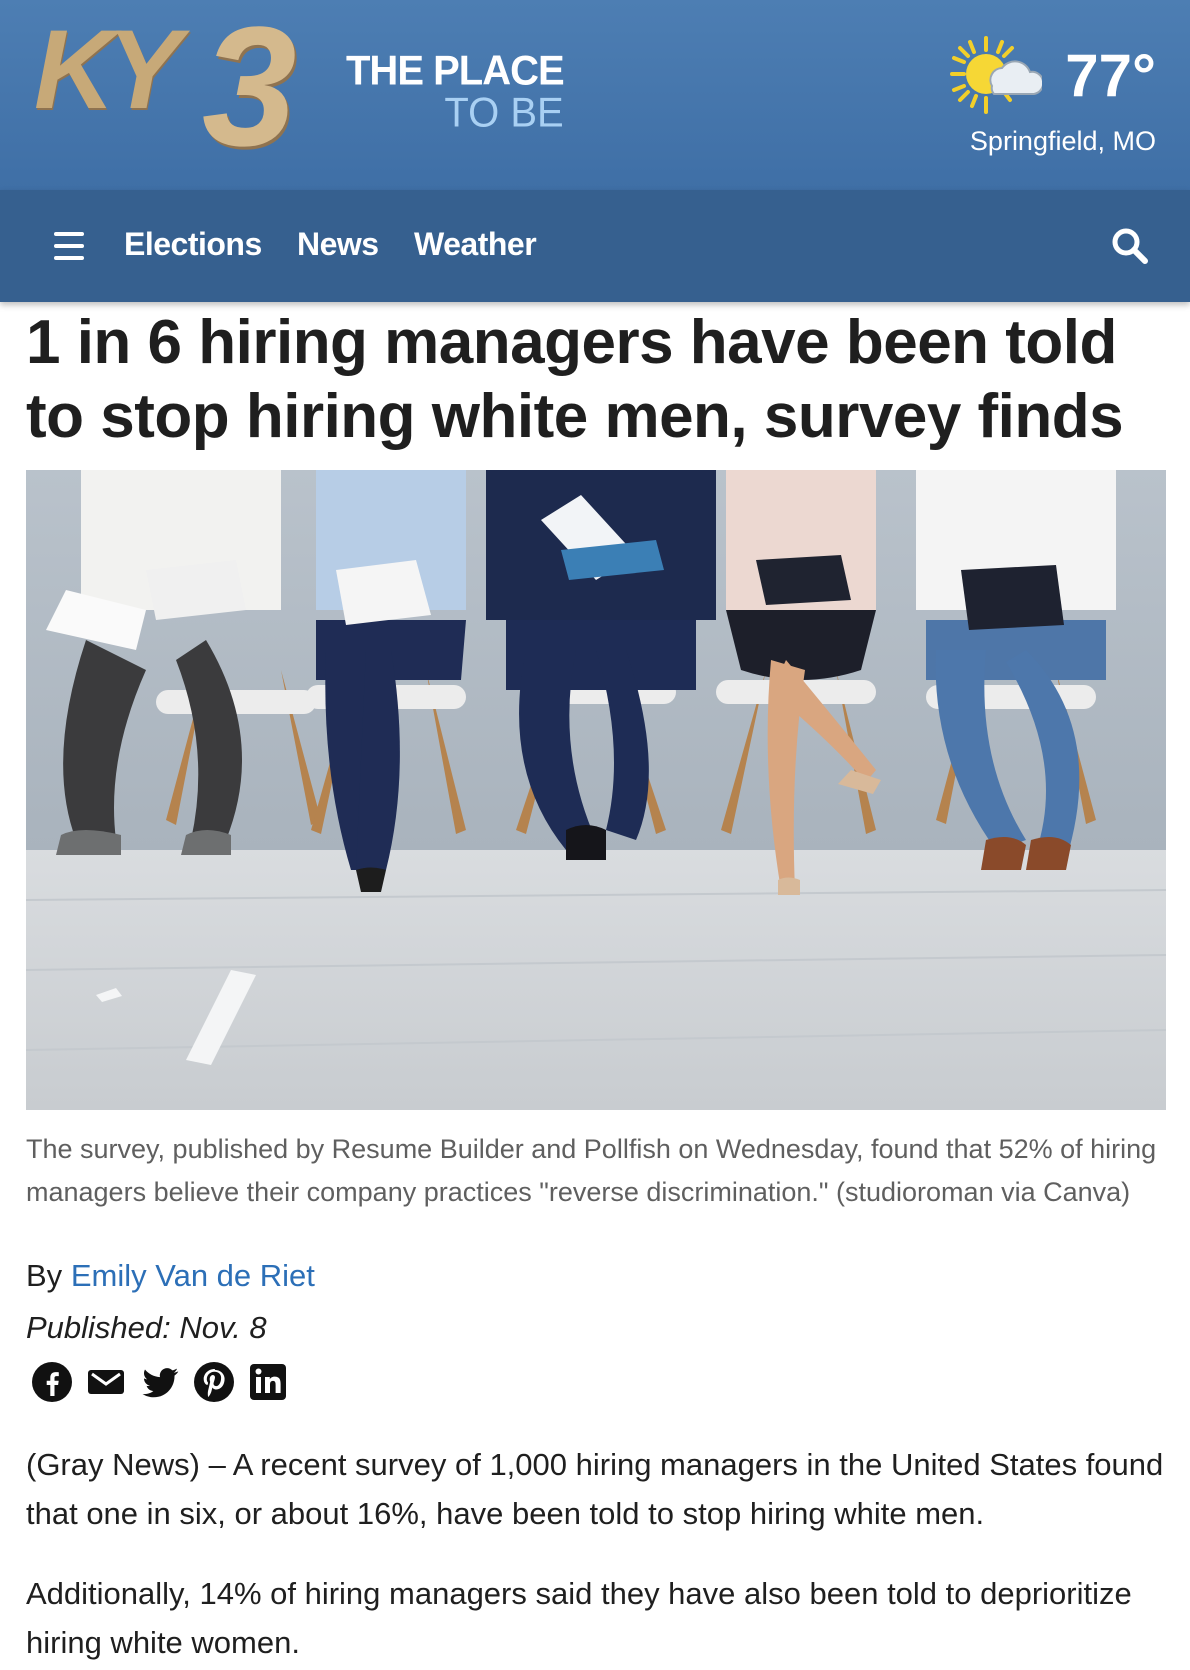 The width and height of the screenshot is (1190, 1670). Describe the element at coordinates (214, 1382) in the screenshot. I see `pinterest-icon` at that location.